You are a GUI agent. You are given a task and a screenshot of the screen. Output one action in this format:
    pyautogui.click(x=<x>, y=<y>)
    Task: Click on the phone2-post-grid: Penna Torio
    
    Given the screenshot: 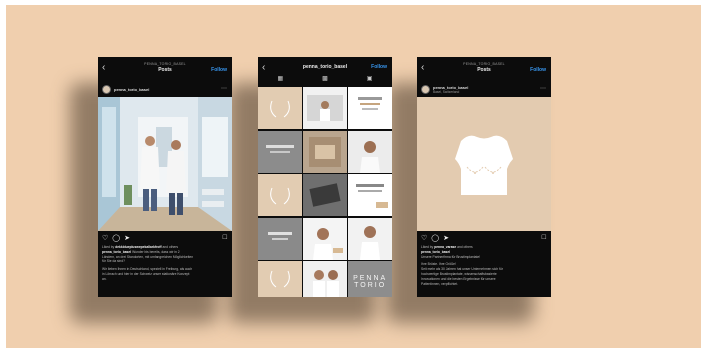 What is the action you would take?
    pyautogui.click(x=325, y=192)
    